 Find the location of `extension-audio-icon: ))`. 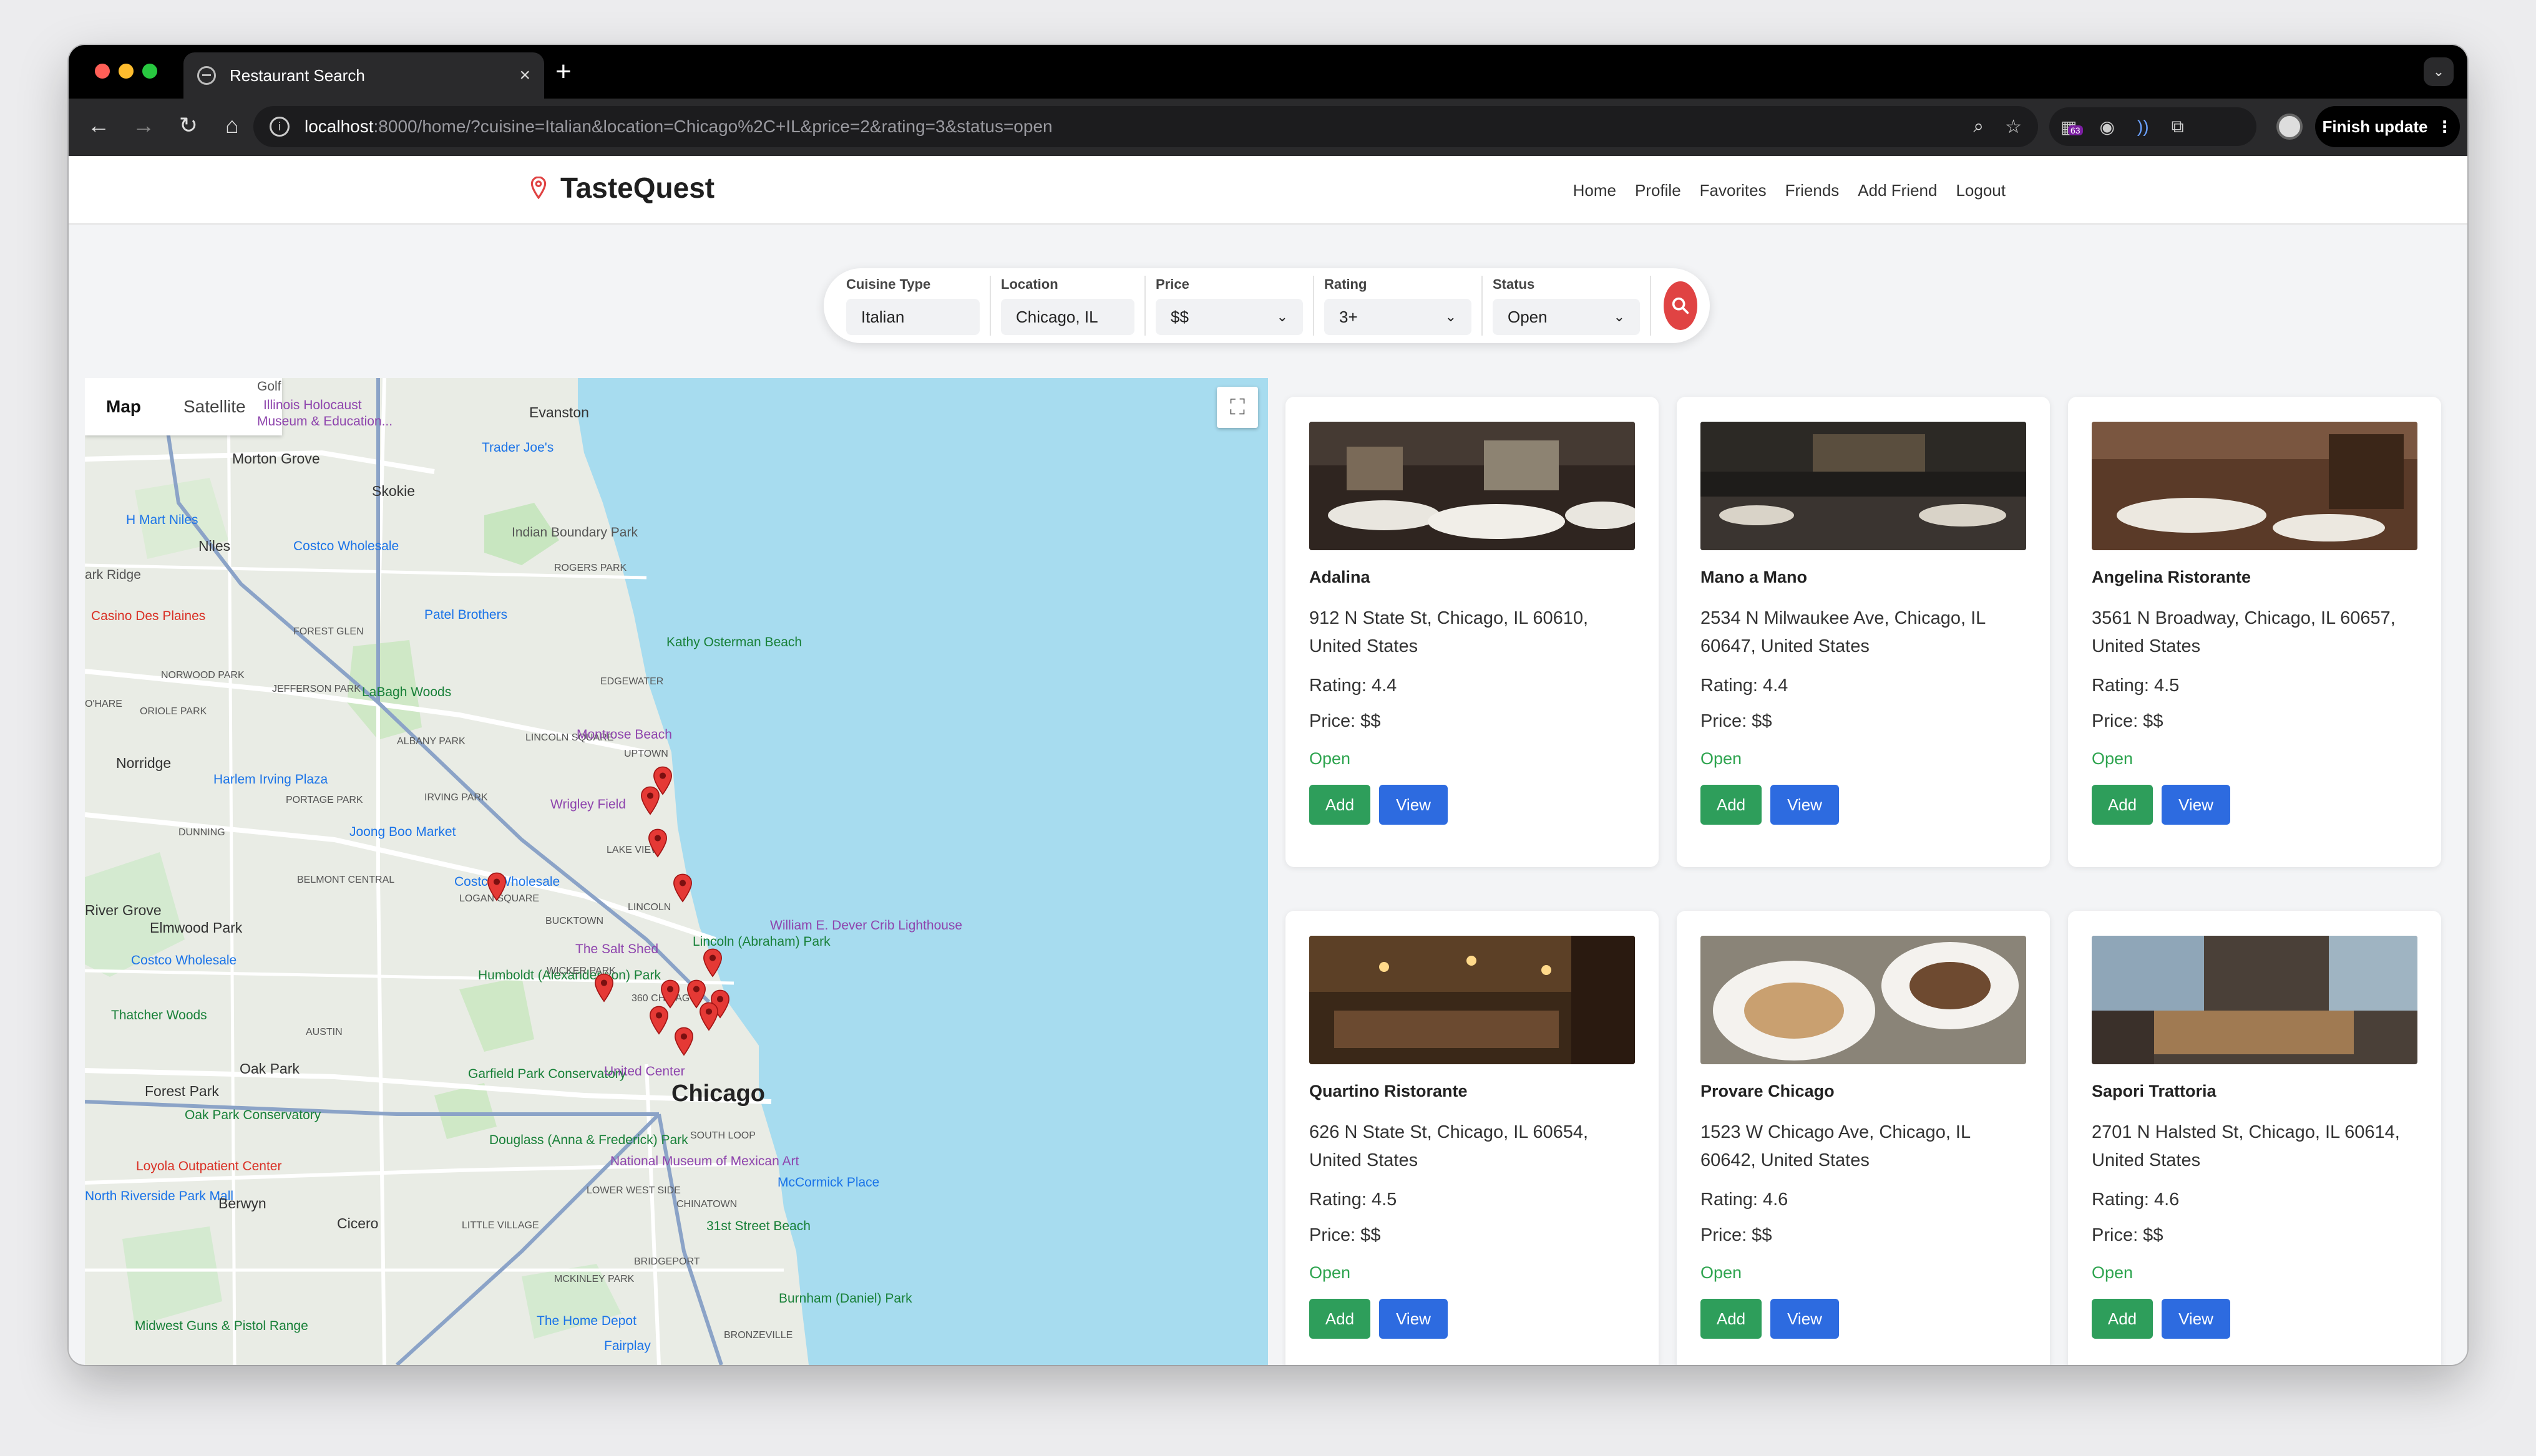

extension-audio-icon: )) is located at coordinates (2143, 127).